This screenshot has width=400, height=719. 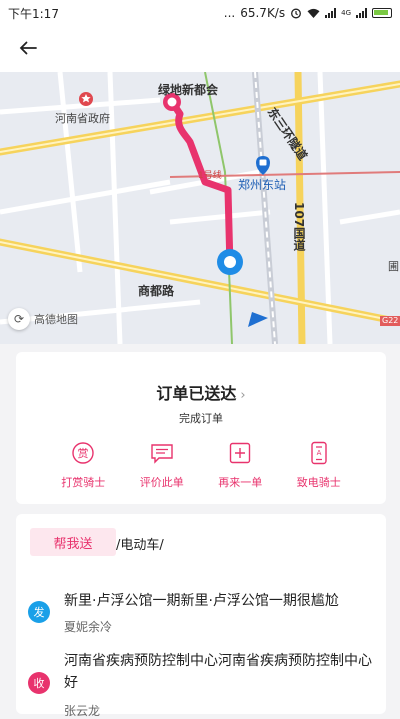 I want to click on review-icon, so click(x=162, y=453).